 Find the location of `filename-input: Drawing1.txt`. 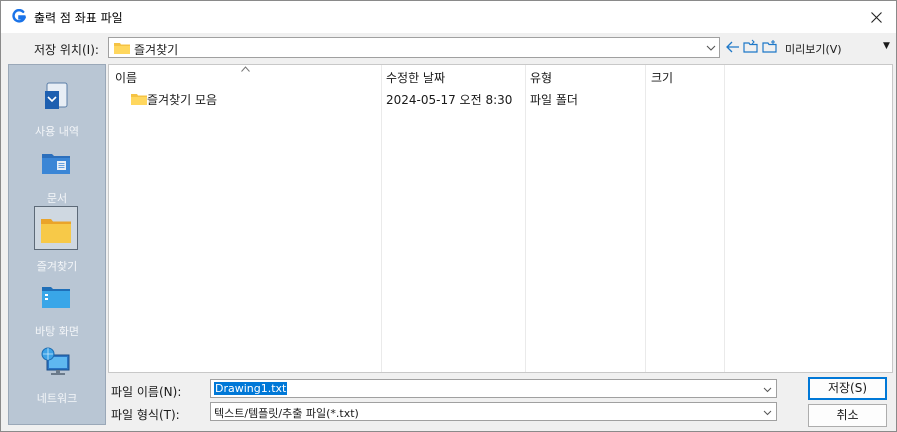

filename-input: Drawing1.txt is located at coordinates (493, 388).